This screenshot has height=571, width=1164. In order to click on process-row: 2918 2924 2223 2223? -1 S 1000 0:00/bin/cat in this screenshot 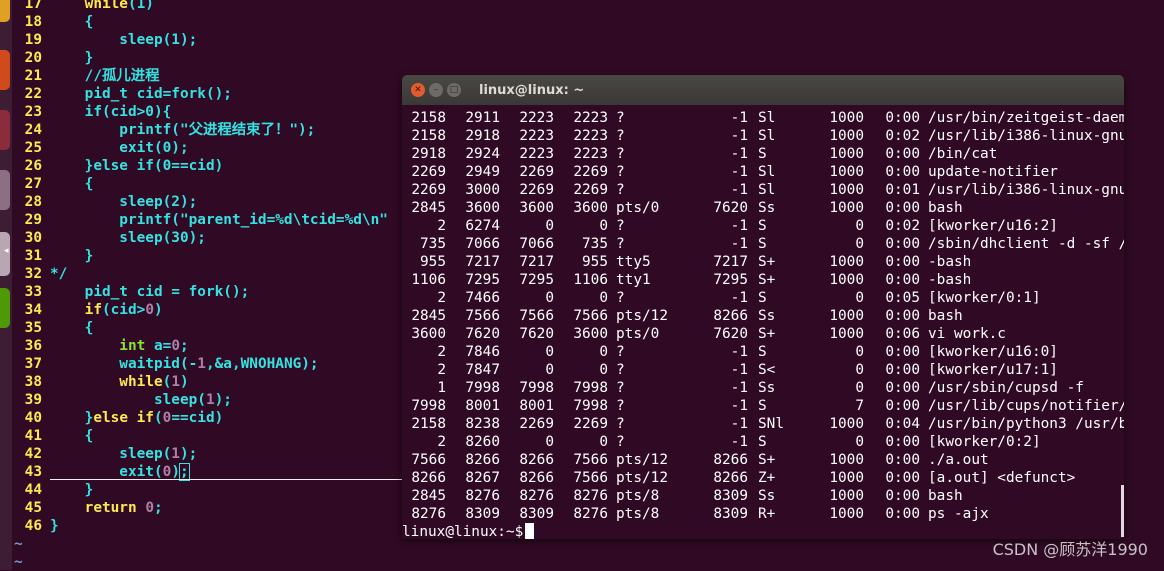, I will do `click(767, 154)`.